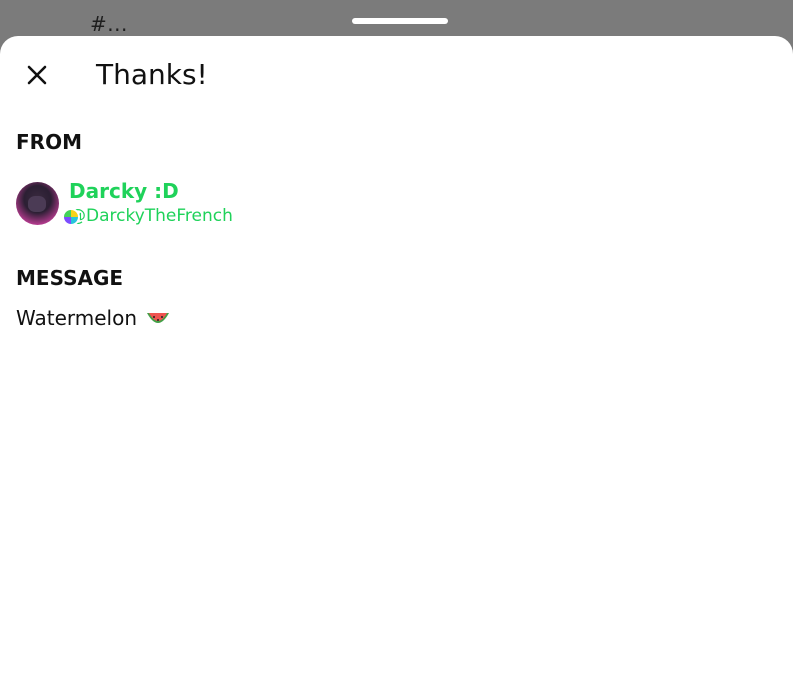 This screenshot has height=682, width=793. I want to click on watermelon-icon, so click(158, 318).